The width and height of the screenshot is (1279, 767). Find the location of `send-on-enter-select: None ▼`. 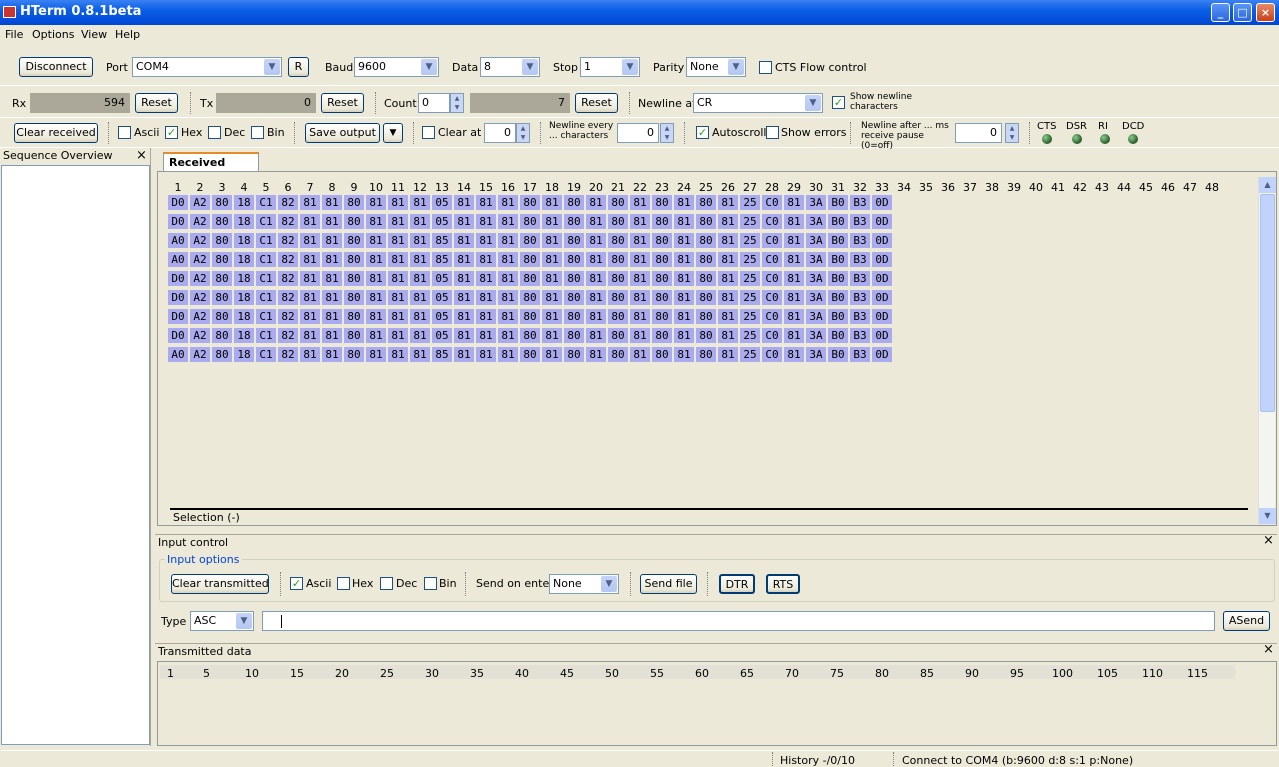

send-on-enter-select: None ▼ is located at coordinates (584, 584).